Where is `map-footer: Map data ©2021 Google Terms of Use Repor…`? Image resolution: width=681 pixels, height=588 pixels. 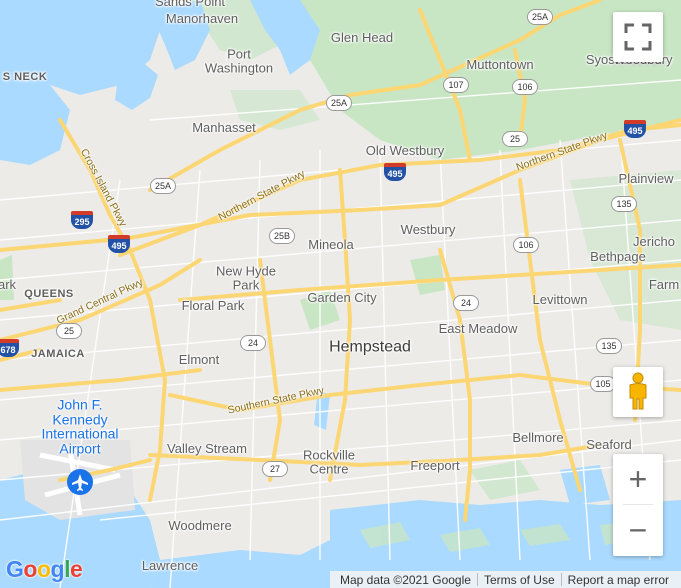 map-footer: Map data ©2021 Google Terms of Use Repor… is located at coordinates (505, 579).